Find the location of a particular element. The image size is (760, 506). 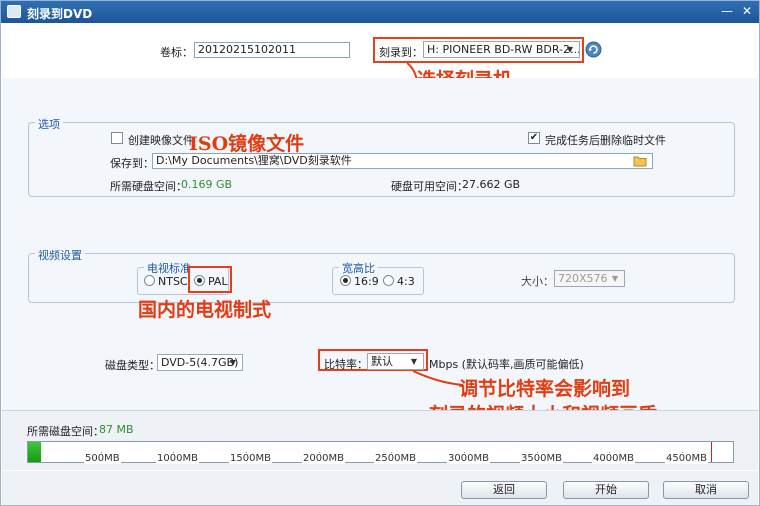

save-to-label: 保存到： is located at coordinates (132, 163).